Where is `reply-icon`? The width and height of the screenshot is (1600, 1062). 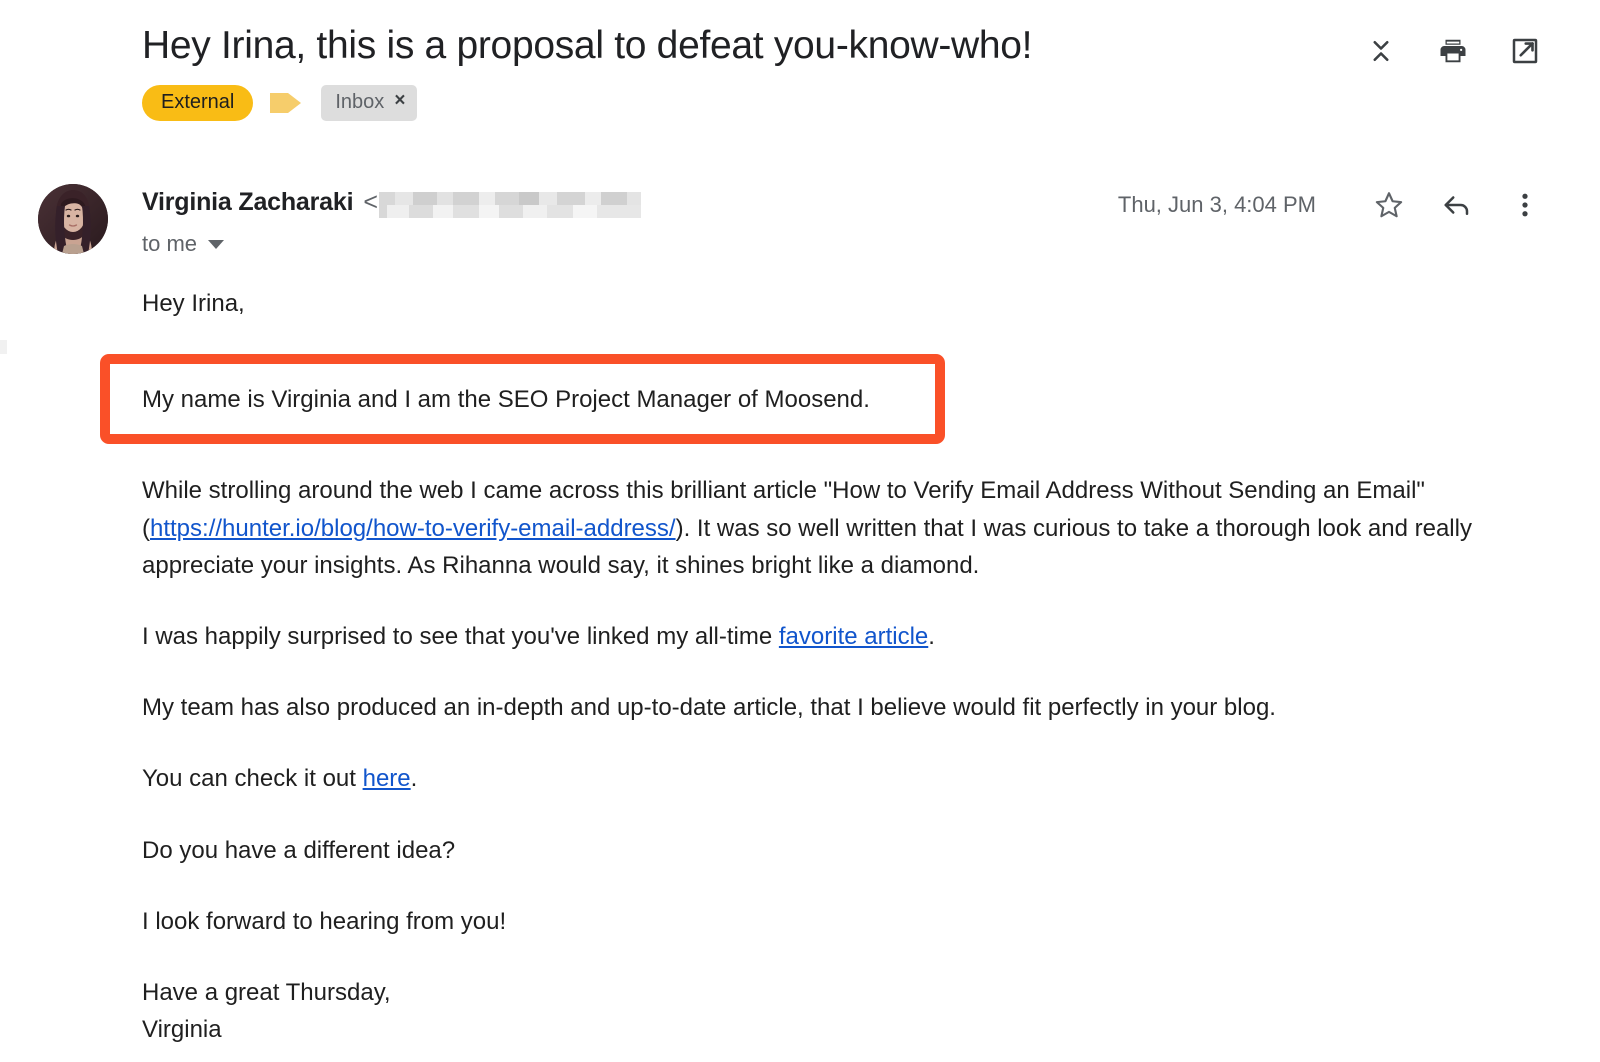
reply-icon is located at coordinates (1457, 205).